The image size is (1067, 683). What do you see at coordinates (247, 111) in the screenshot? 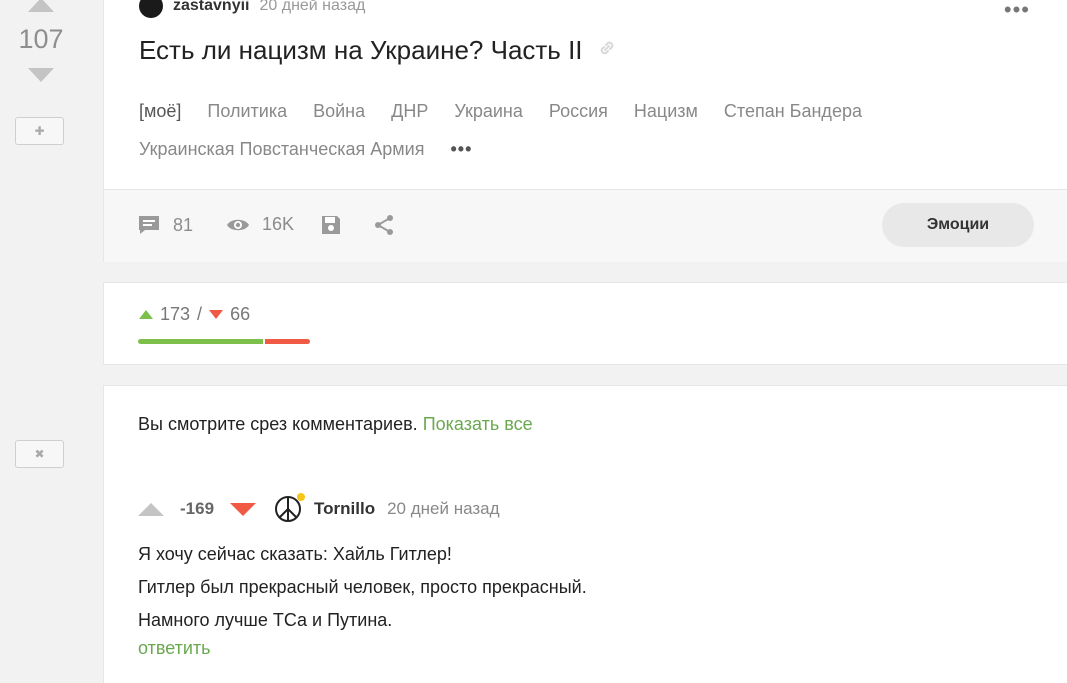
I see `tag-item: Политика` at bounding box center [247, 111].